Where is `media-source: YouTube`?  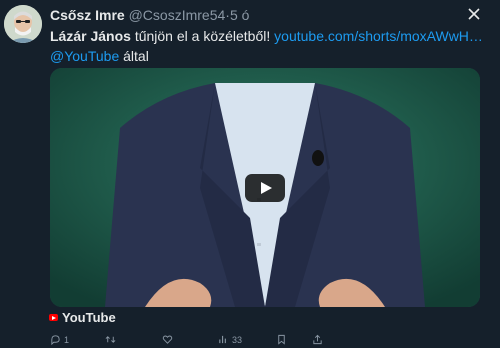 media-source: YouTube is located at coordinates (82, 317).